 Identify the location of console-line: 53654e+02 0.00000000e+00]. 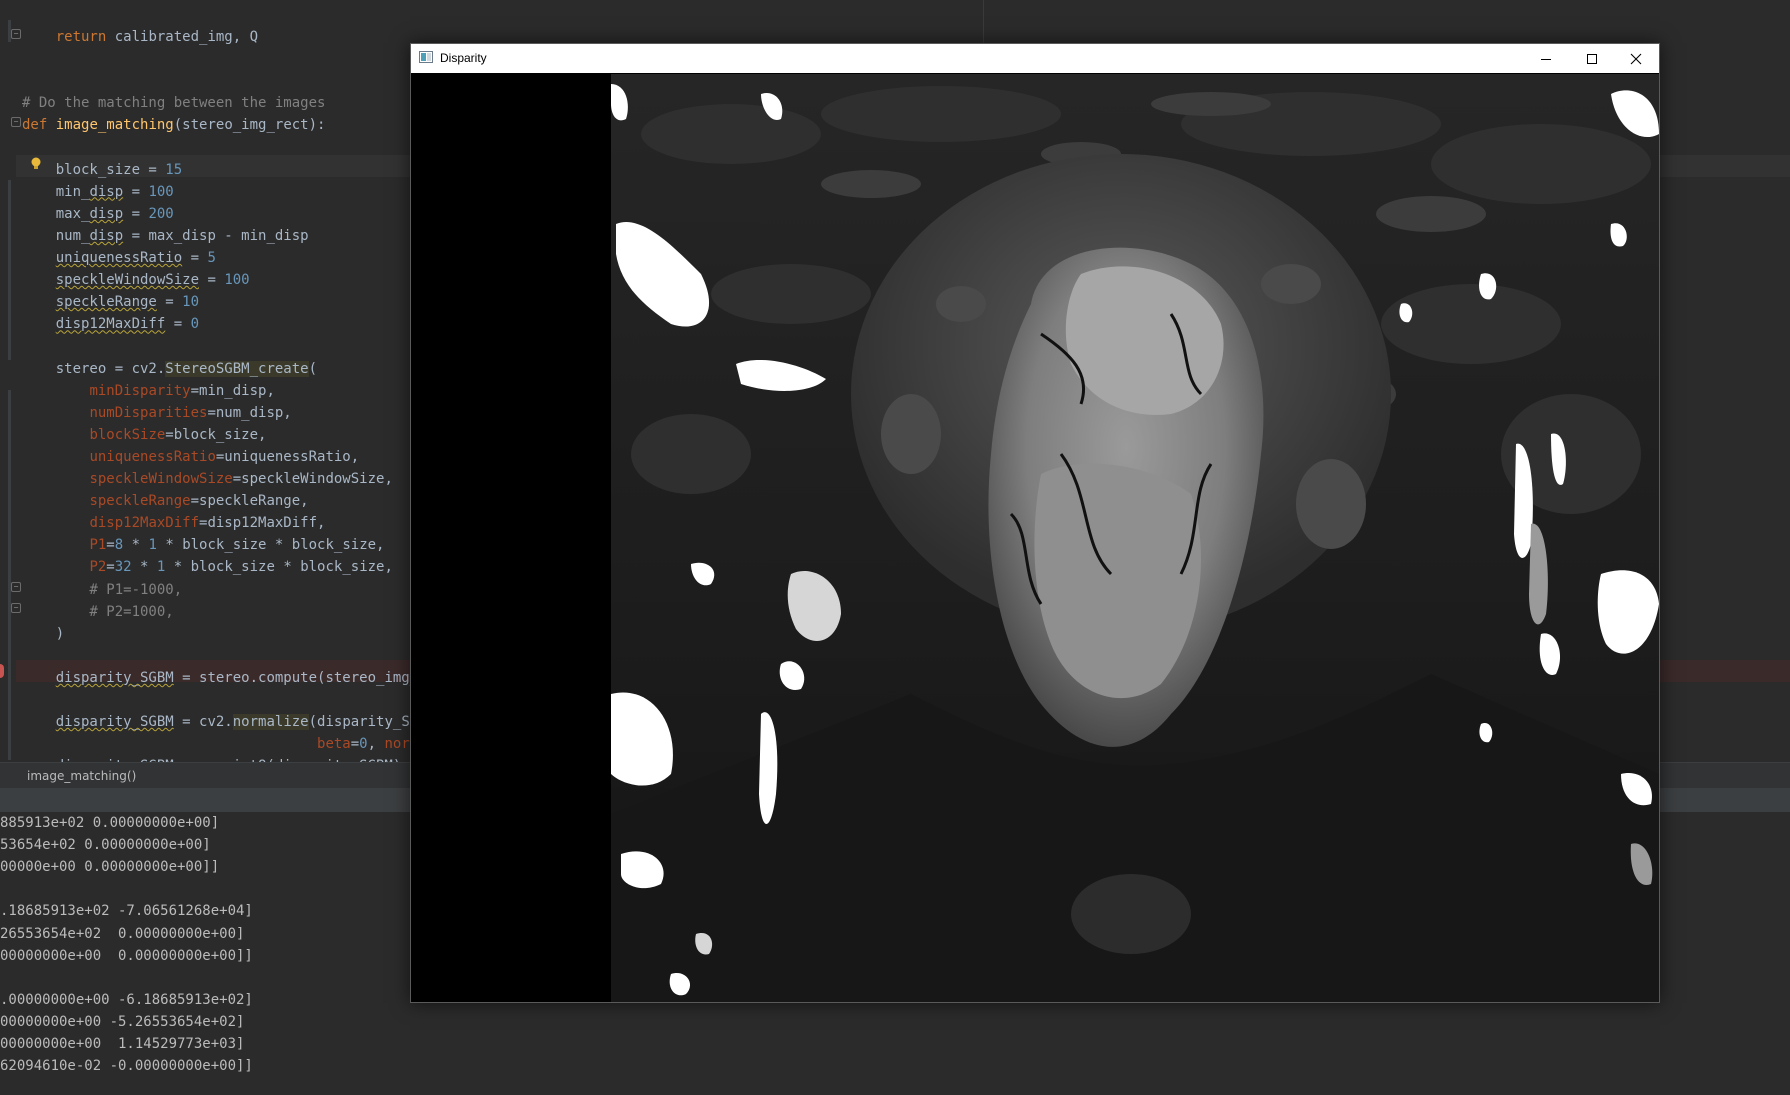
(105, 845).